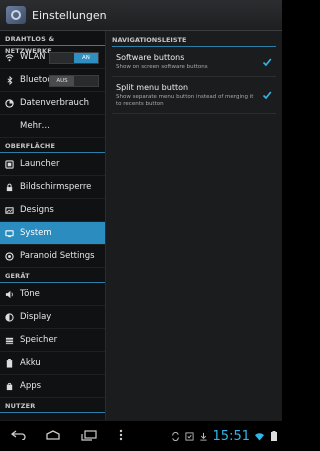 This screenshot has height=451, width=320. I want to click on sidebar-item-lockscreen: Bildschirmsperre, so click(52, 187).